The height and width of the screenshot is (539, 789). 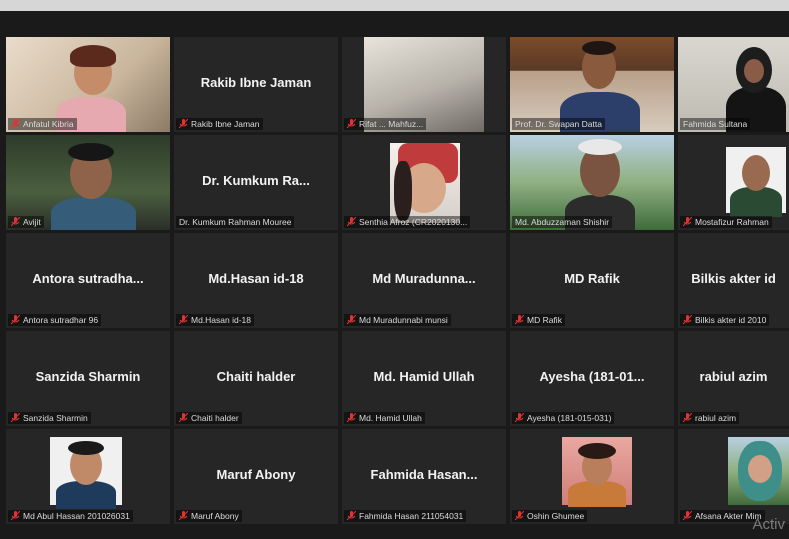 I want to click on participant-name: Maruf Abony, so click(x=215, y=516).